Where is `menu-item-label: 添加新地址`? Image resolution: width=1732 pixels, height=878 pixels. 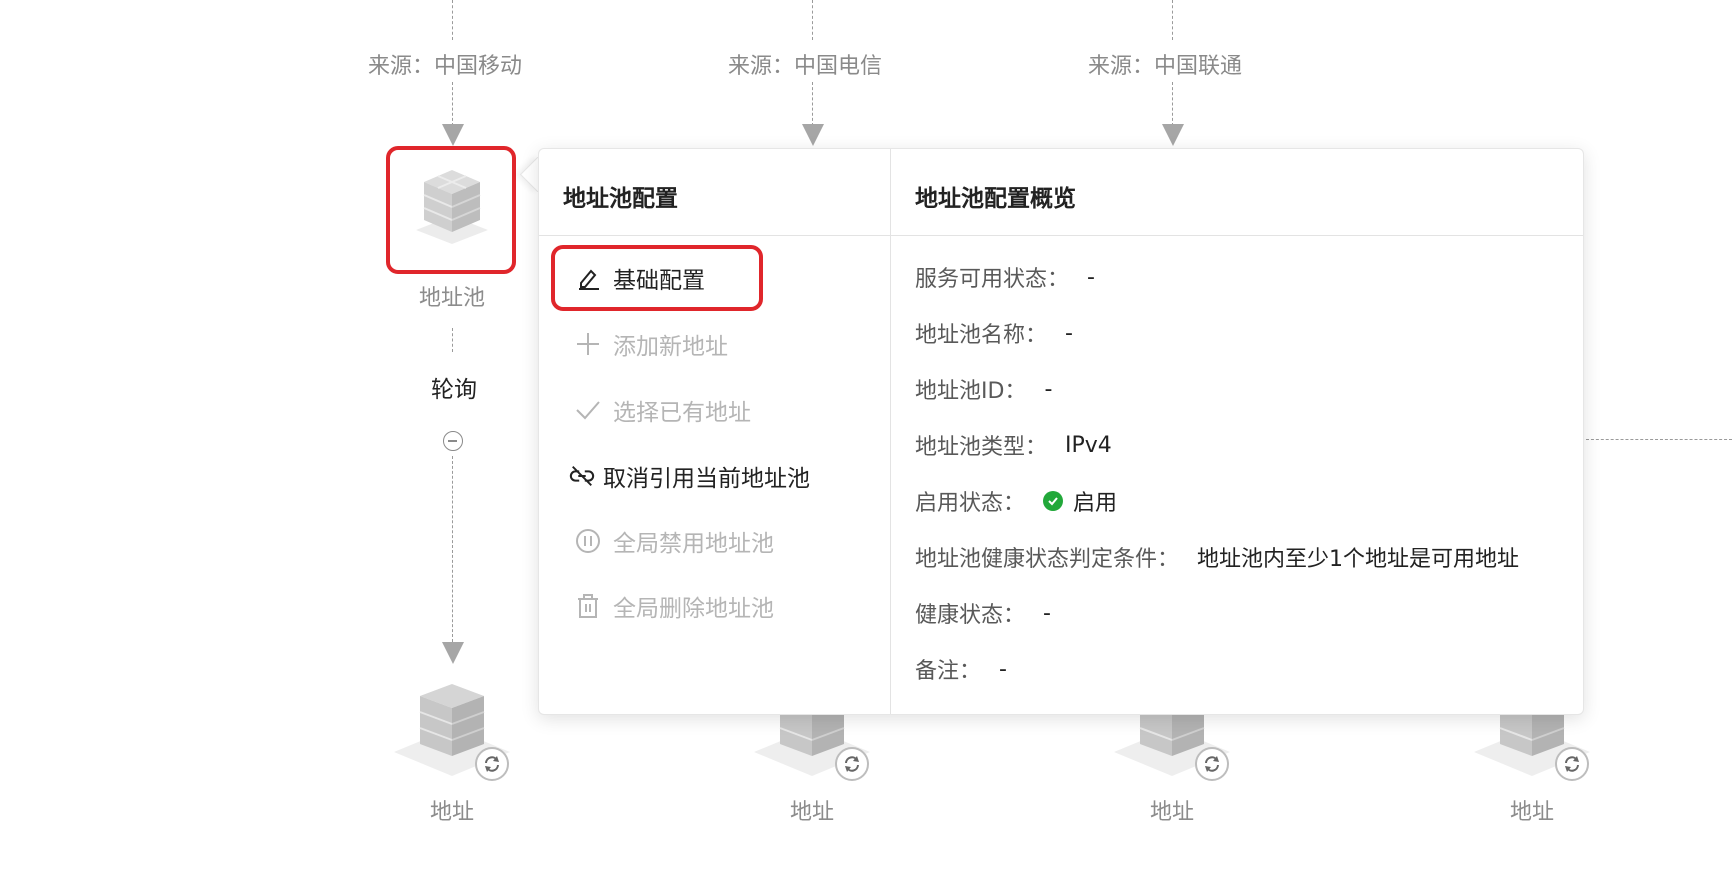 menu-item-label: 添加新地址 is located at coordinates (670, 347).